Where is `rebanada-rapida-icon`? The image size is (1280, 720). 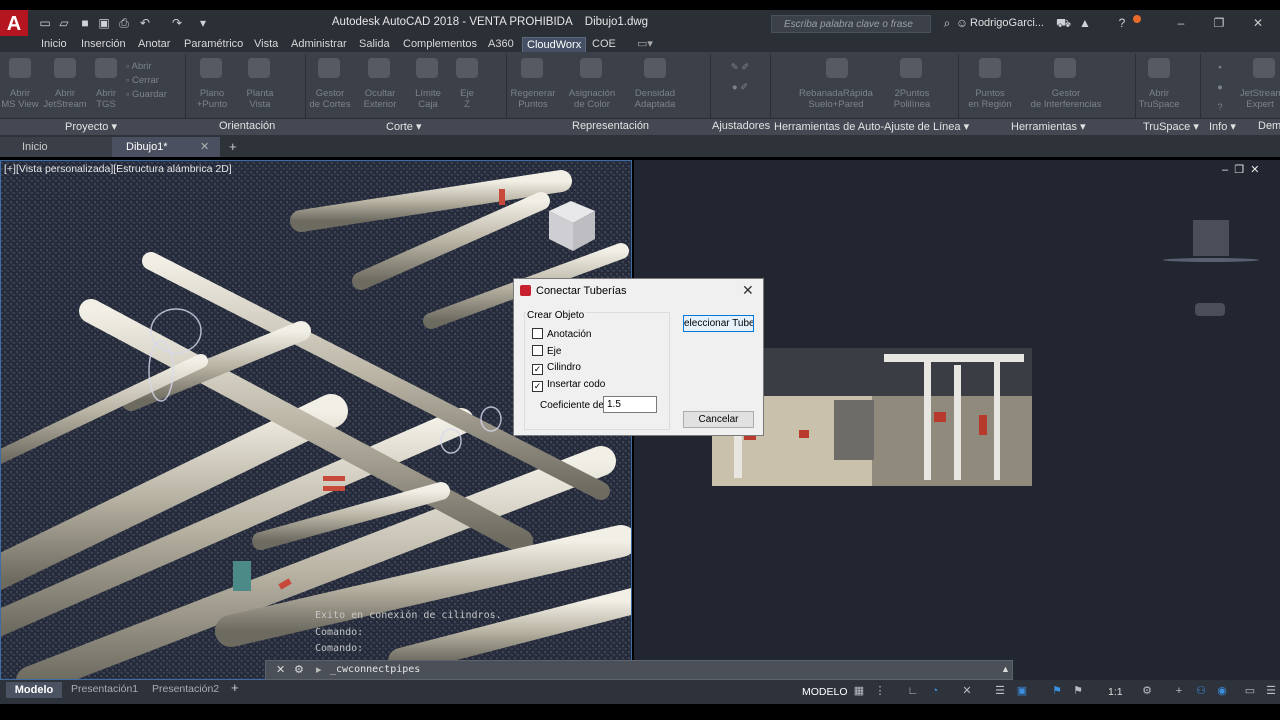
rebanada-rapida-icon is located at coordinates (837, 68).